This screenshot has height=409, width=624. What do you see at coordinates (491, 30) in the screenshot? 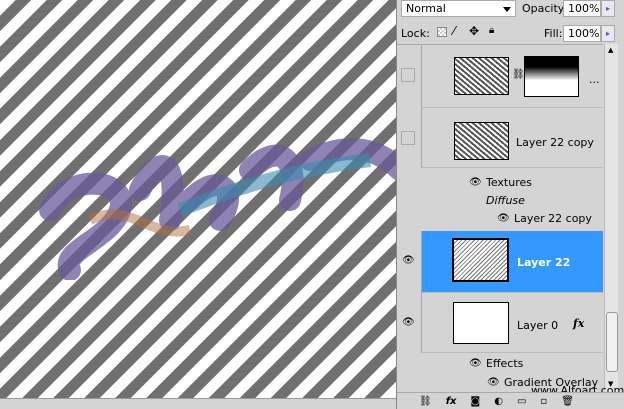
I see `lock-all-icon: 🔒︎` at bounding box center [491, 30].